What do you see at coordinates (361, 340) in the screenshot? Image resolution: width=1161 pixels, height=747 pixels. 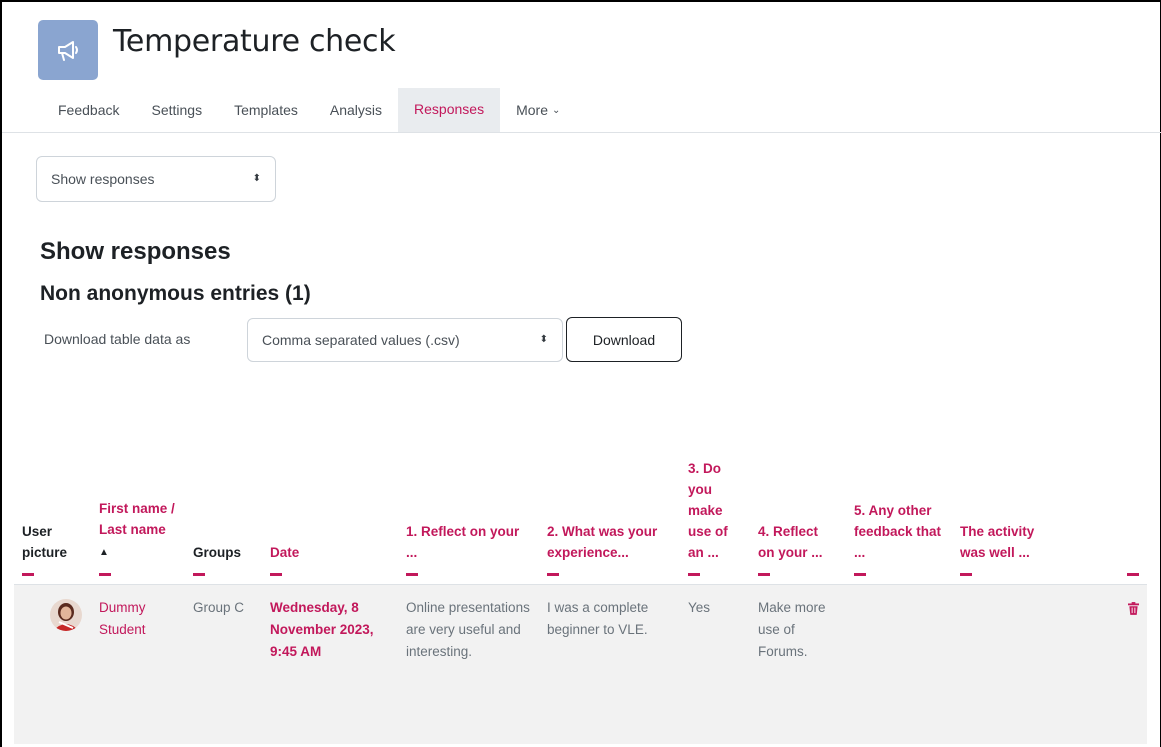 I see `download-format-value: Comma separated values (.csv)` at bounding box center [361, 340].